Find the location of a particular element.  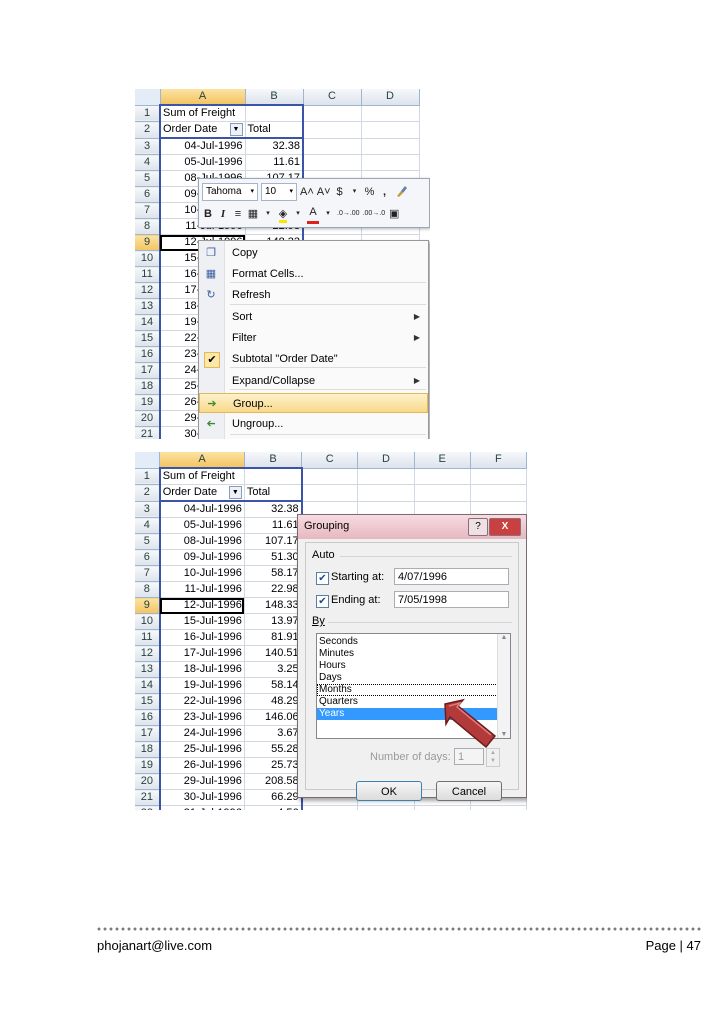

cell-b: 81.91 is located at coordinates (273, 637).